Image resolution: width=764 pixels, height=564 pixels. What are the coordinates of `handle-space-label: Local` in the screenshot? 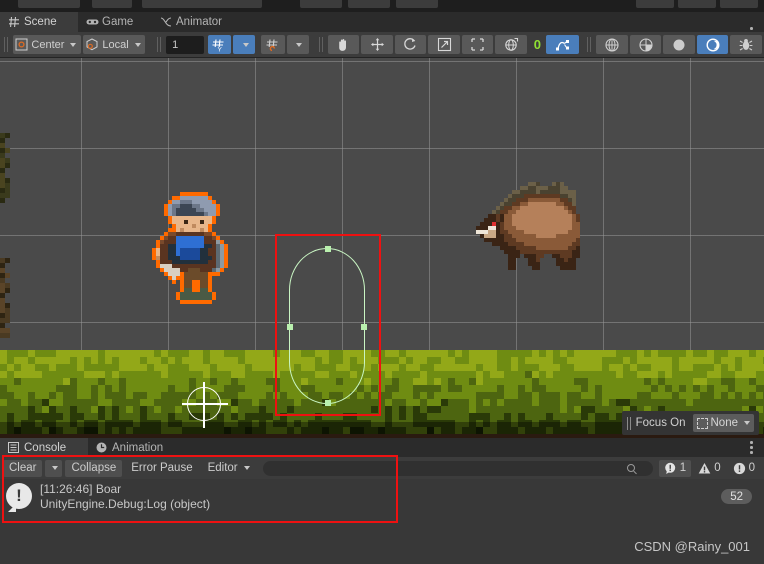 It's located at (115, 44).